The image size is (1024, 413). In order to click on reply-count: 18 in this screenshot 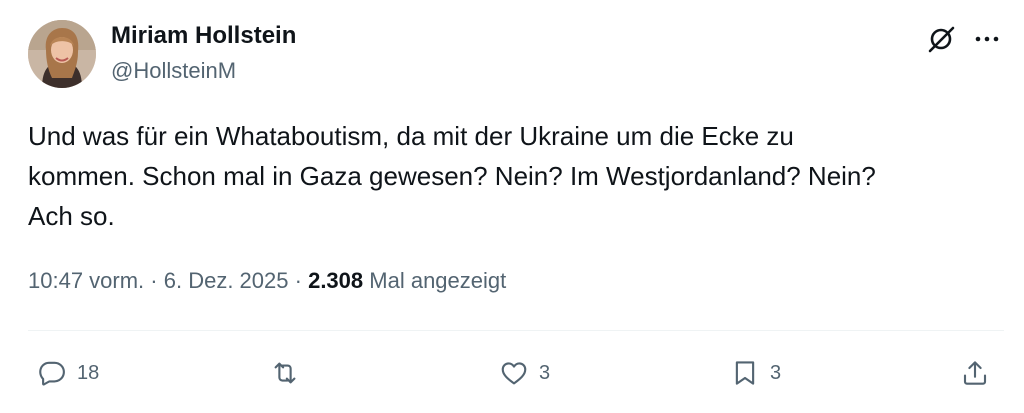, I will do `click(88, 372)`.